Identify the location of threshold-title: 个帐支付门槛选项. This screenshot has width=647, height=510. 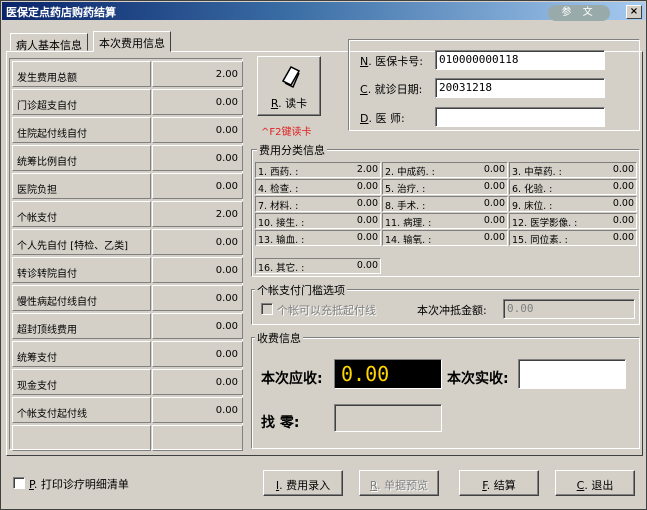
(301, 290).